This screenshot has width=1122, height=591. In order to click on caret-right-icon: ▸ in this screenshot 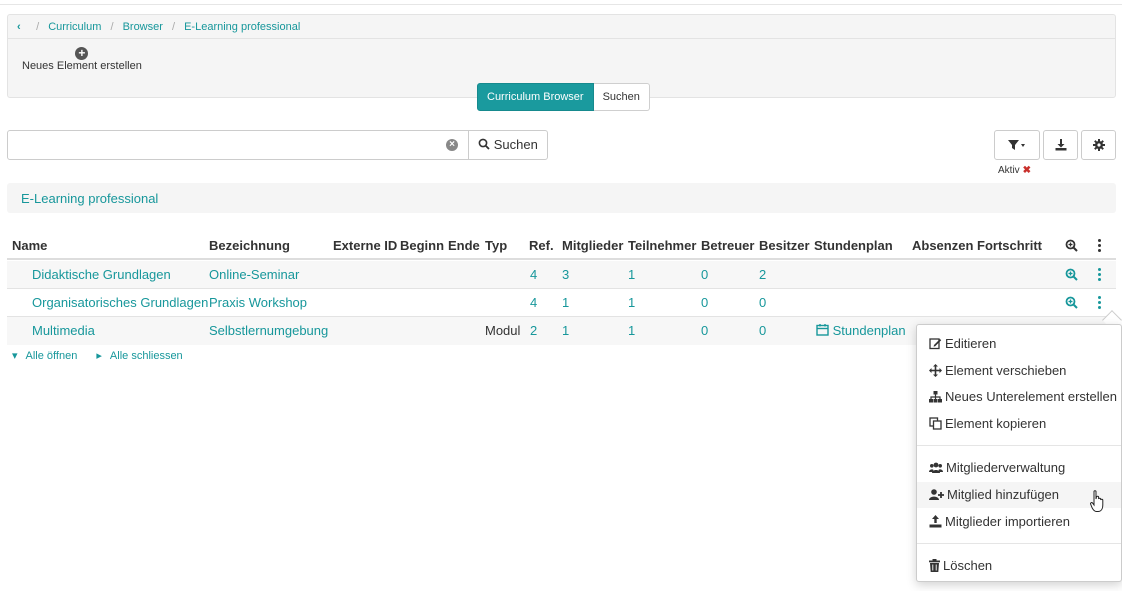, I will do `click(99, 356)`.